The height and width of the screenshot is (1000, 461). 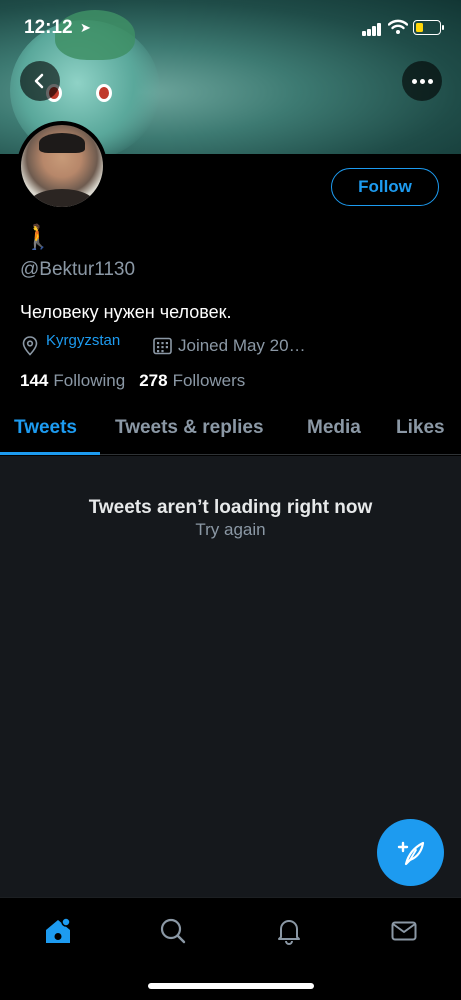 What do you see at coordinates (230, 530) in the screenshot?
I see `retry-button: Try again` at bounding box center [230, 530].